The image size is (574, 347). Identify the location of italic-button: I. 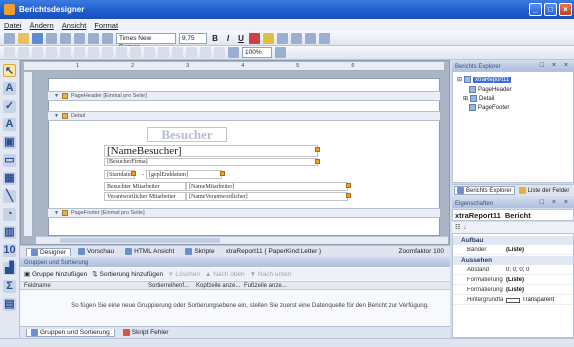
(228, 38).